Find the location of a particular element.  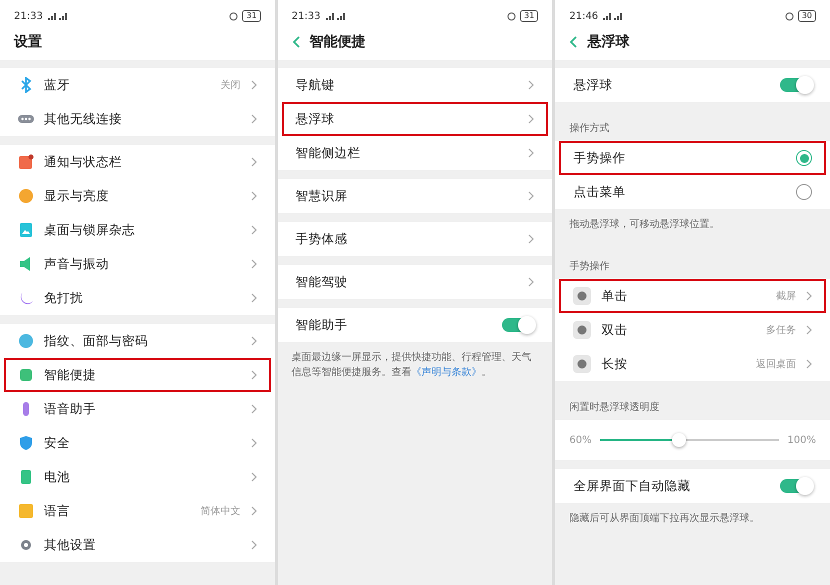

page-title: 悬浮球 is located at coordinates (608, 42).